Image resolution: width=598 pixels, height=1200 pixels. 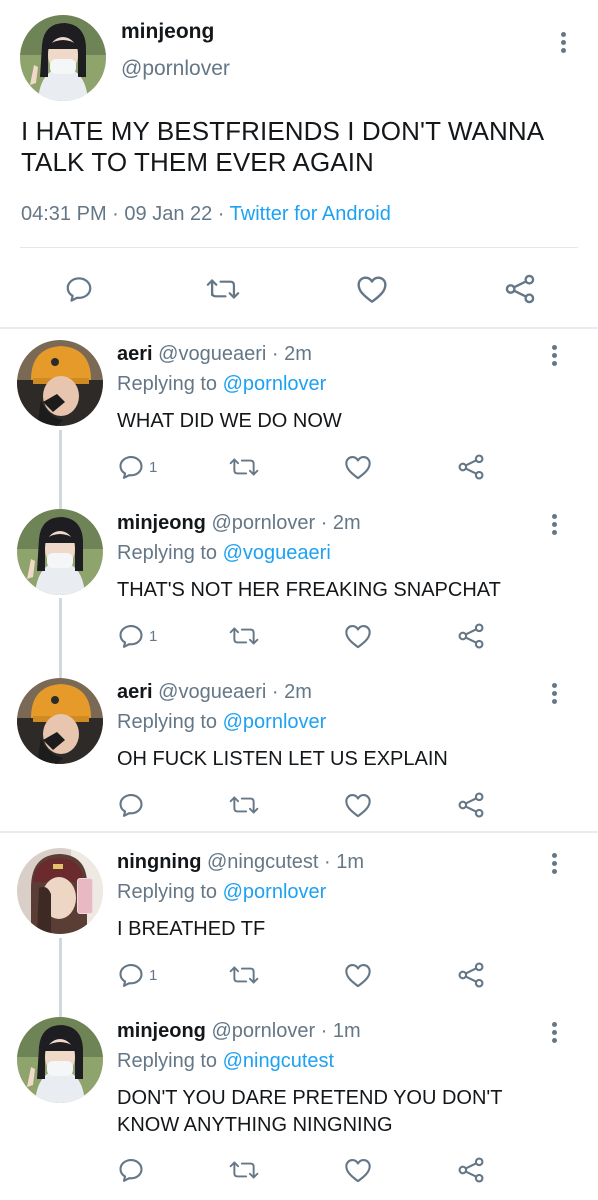 What do you see at coordinates (159, 862) in the screenshot?
I see `author-name: ningning` at bounding box center [159, 862].